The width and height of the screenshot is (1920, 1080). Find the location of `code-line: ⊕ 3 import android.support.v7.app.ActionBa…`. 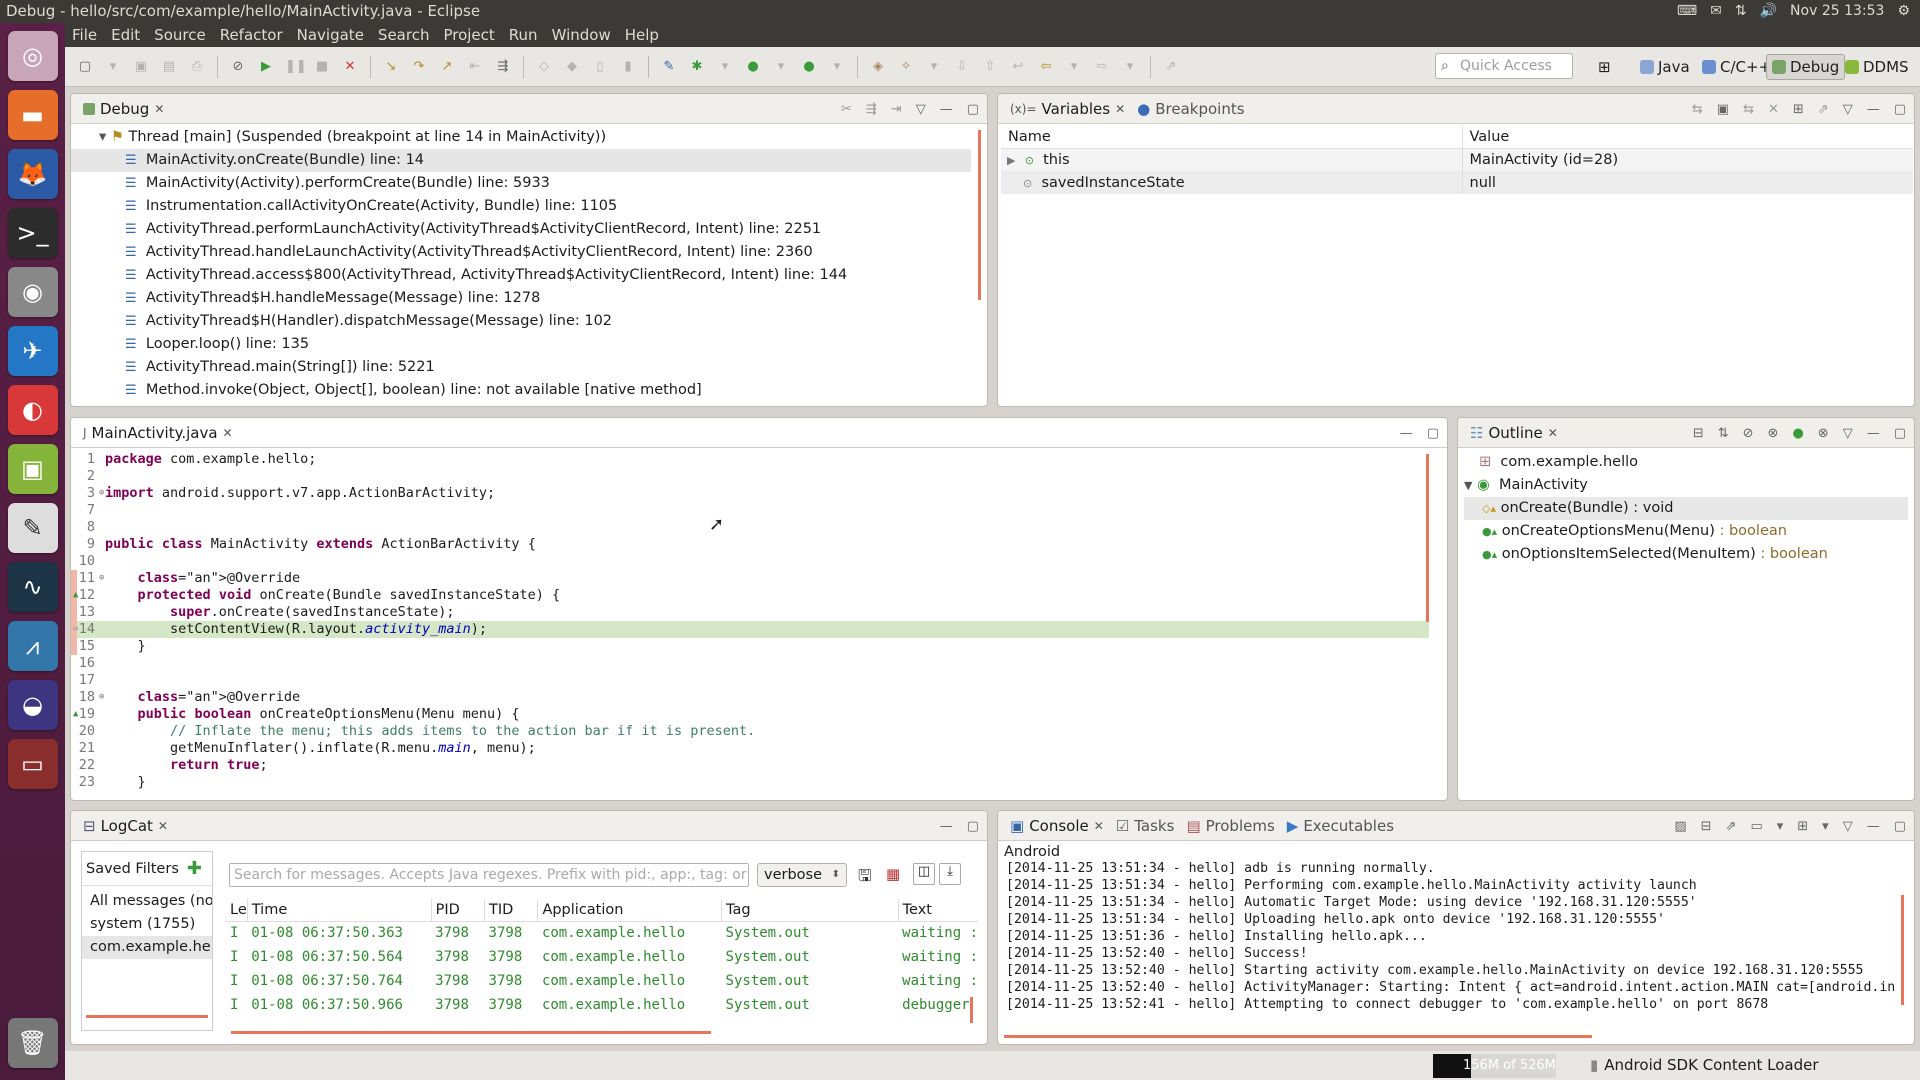

code-line: ⊕ 3 import android.support.v7.app.ActionBa… is located at coordinates (759, 493).